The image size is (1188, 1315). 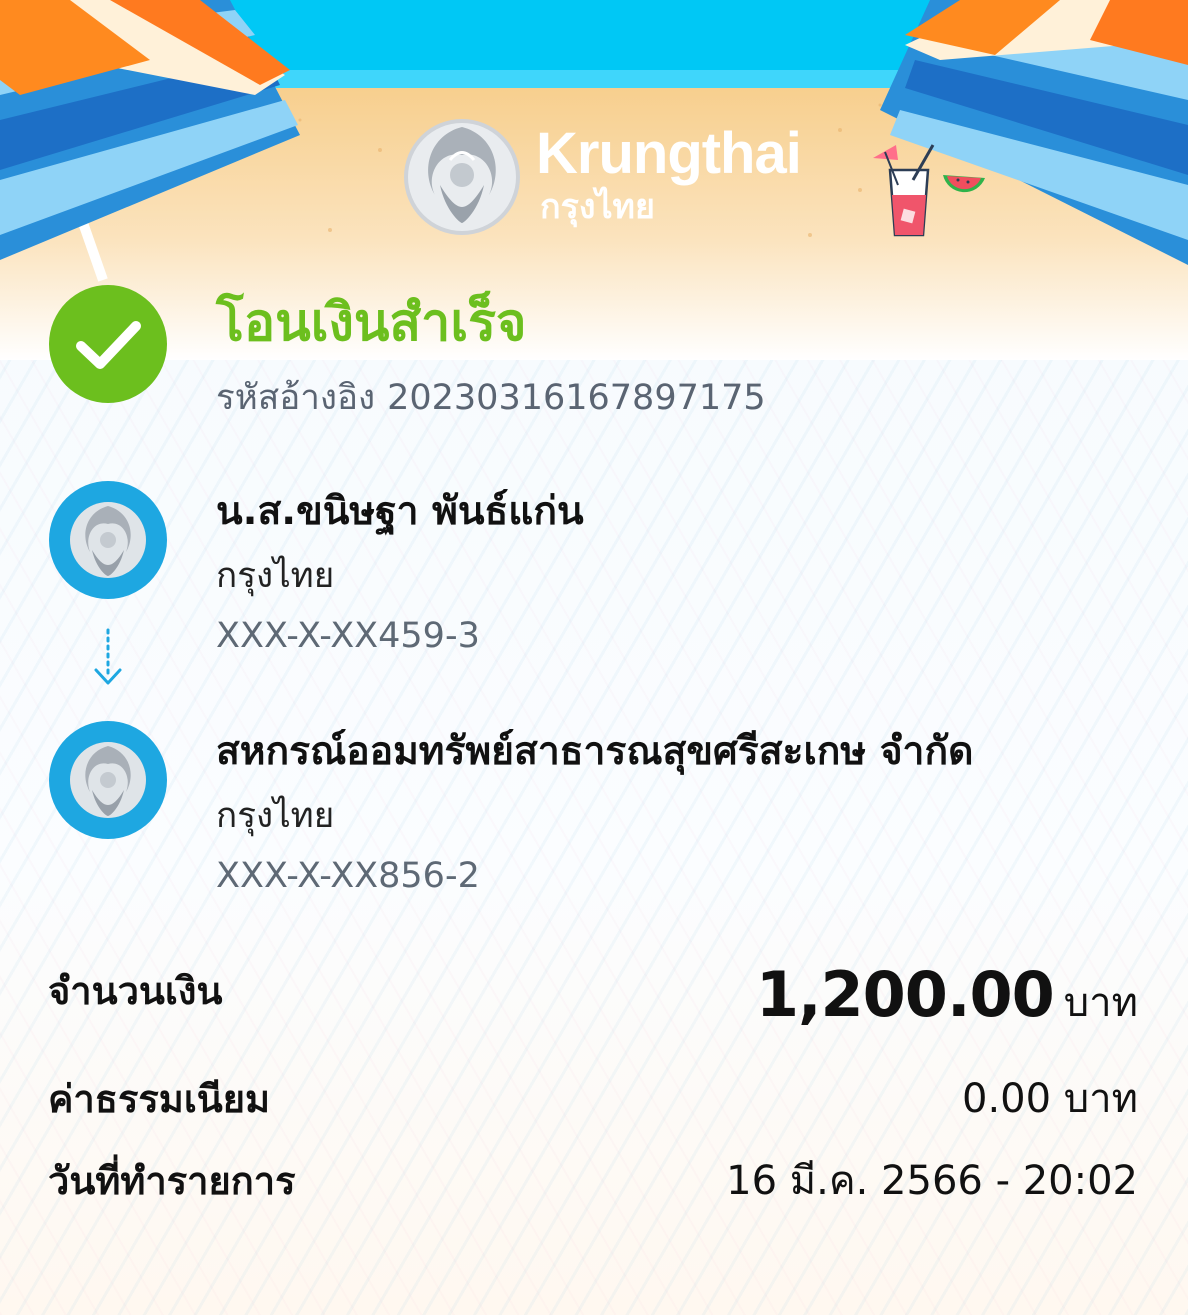 I want to click on reference-number: 20230316167897175, so click(x=576, y=398).